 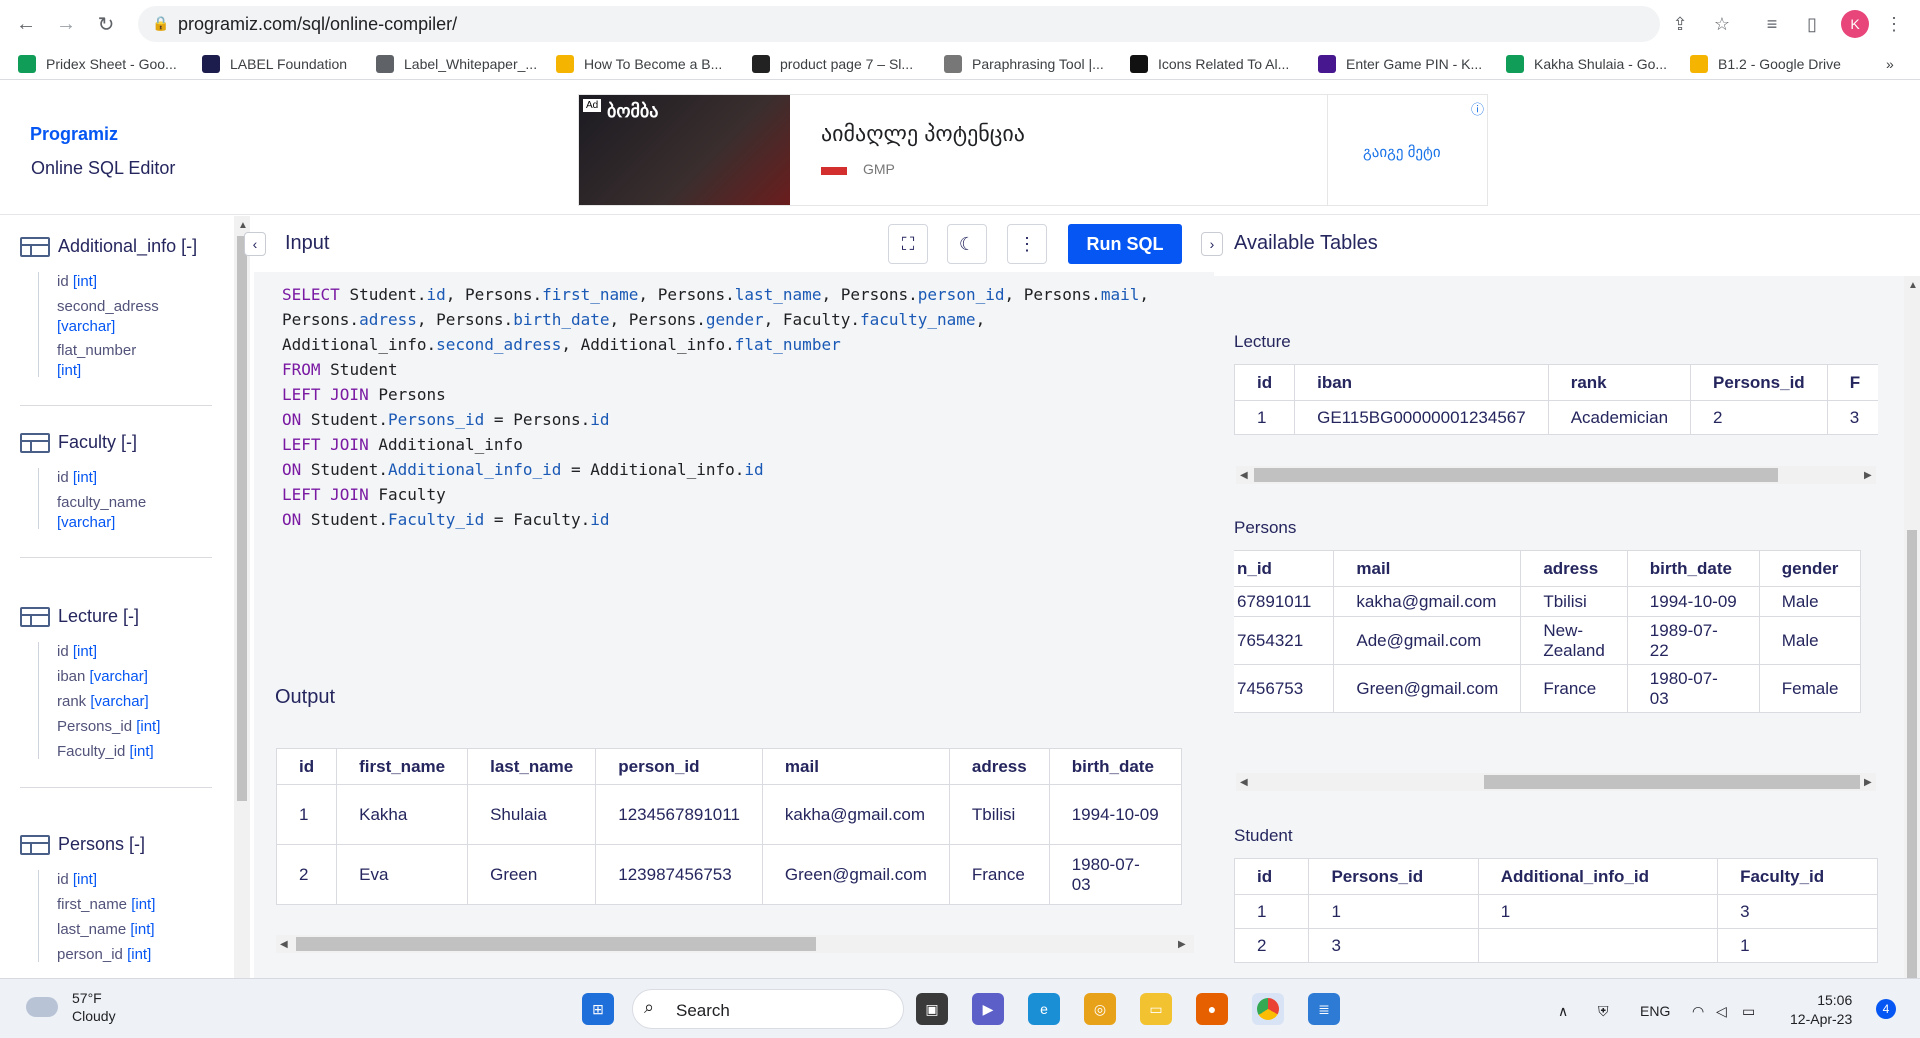 I want to click on bookmark-item: LABEL Foundation, so click(x=274, y=64).